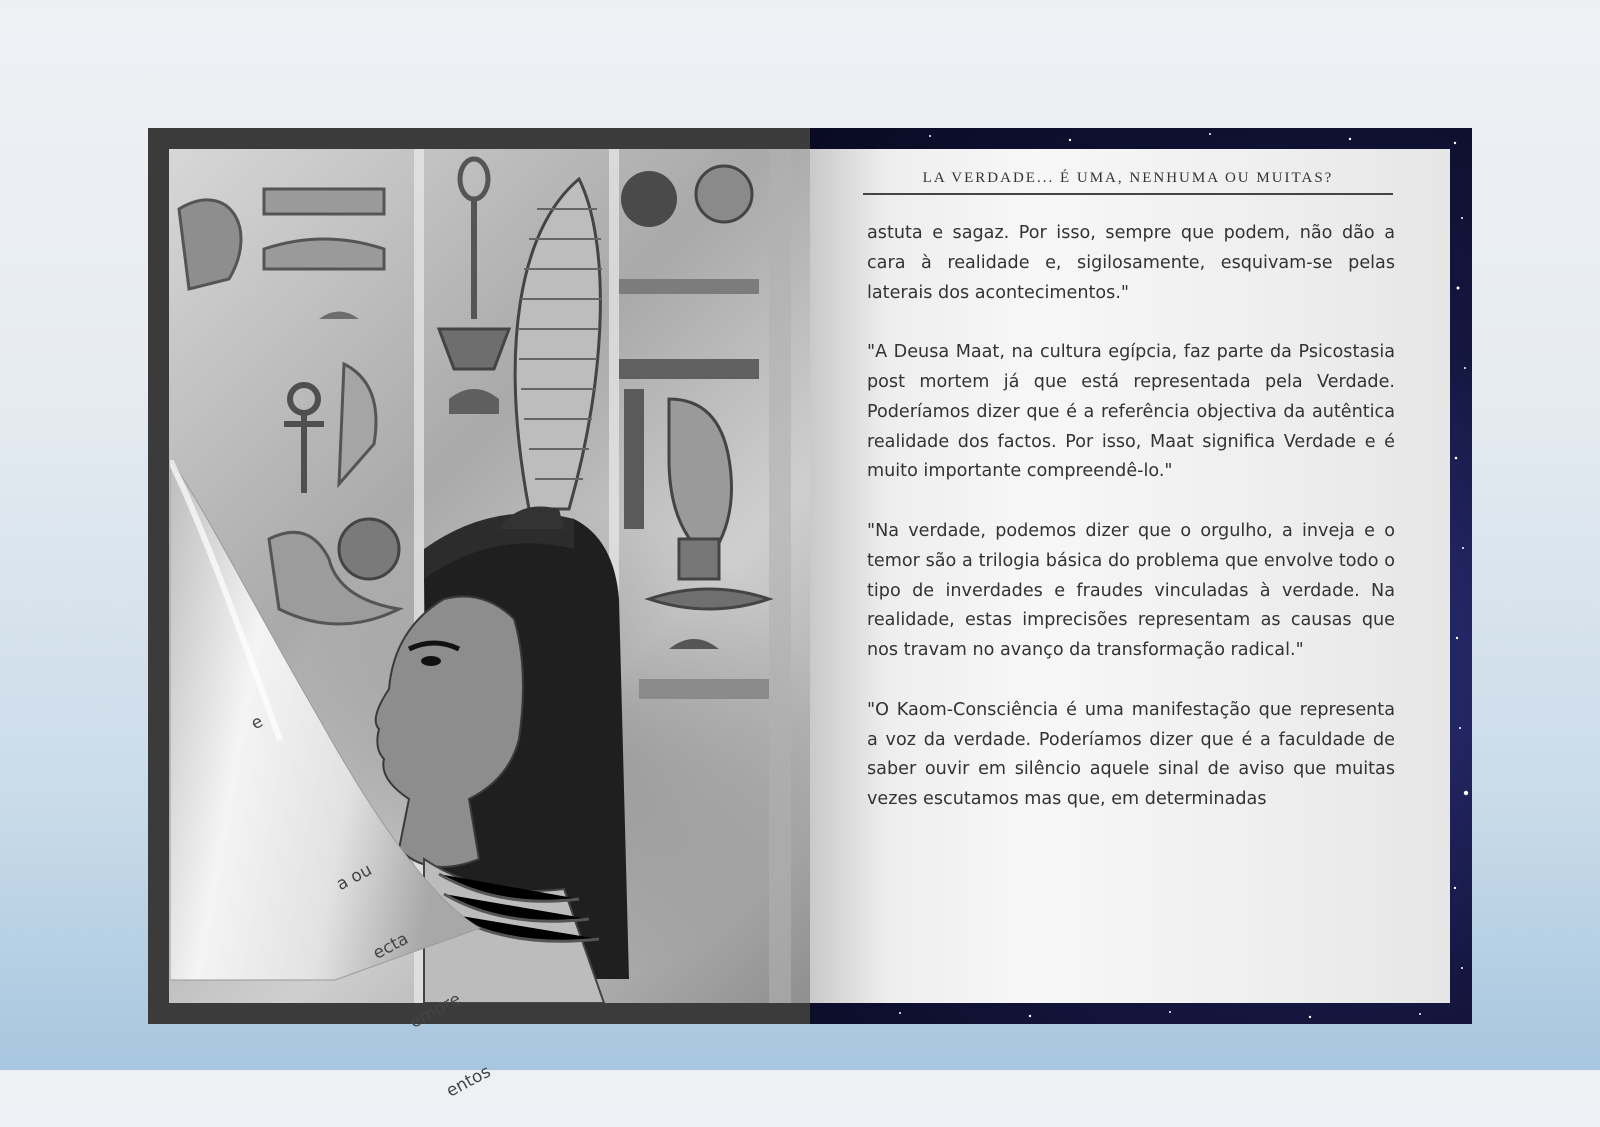  What do you see at coordinates (1128, 180) in the screenshot?
I see `running-head: LA VERDADE... É UMA, NENHUMA OU MUITAS?` at bounding box center [1128, 180].